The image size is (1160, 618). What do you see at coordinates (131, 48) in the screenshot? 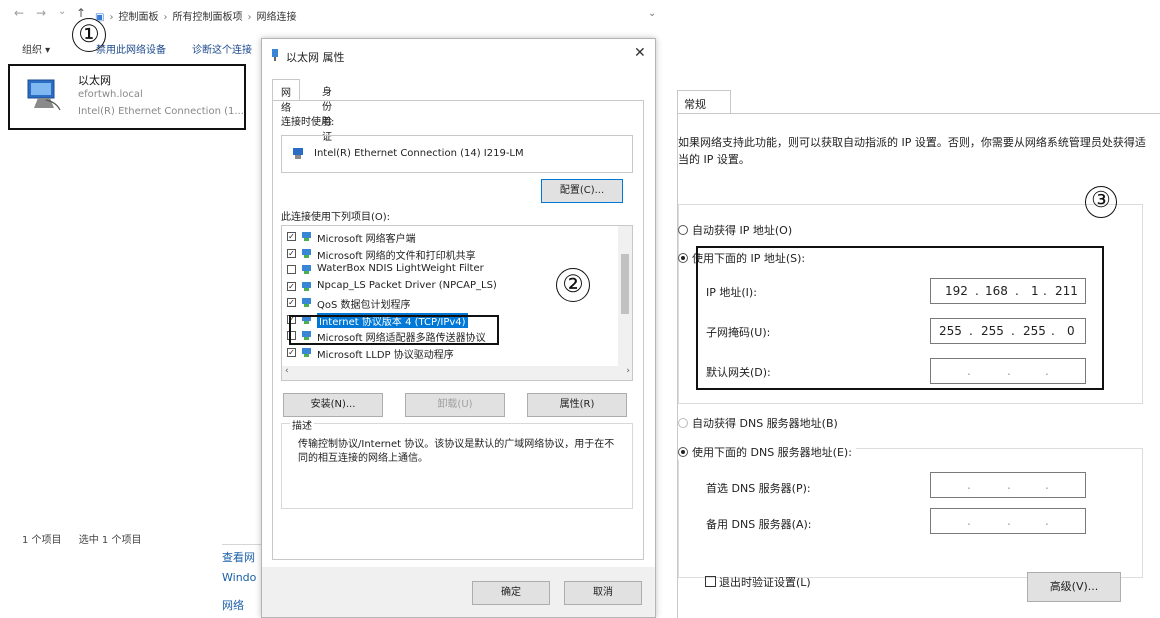
I see `disable-device-button: 禁用此网络设备` at bounding box center [131, 48].